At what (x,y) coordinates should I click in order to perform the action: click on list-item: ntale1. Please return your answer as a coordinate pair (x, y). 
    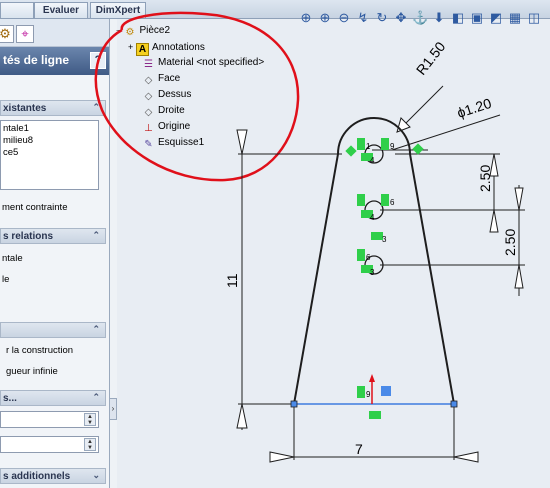
    Looking at the image, I should click on (50, 129).